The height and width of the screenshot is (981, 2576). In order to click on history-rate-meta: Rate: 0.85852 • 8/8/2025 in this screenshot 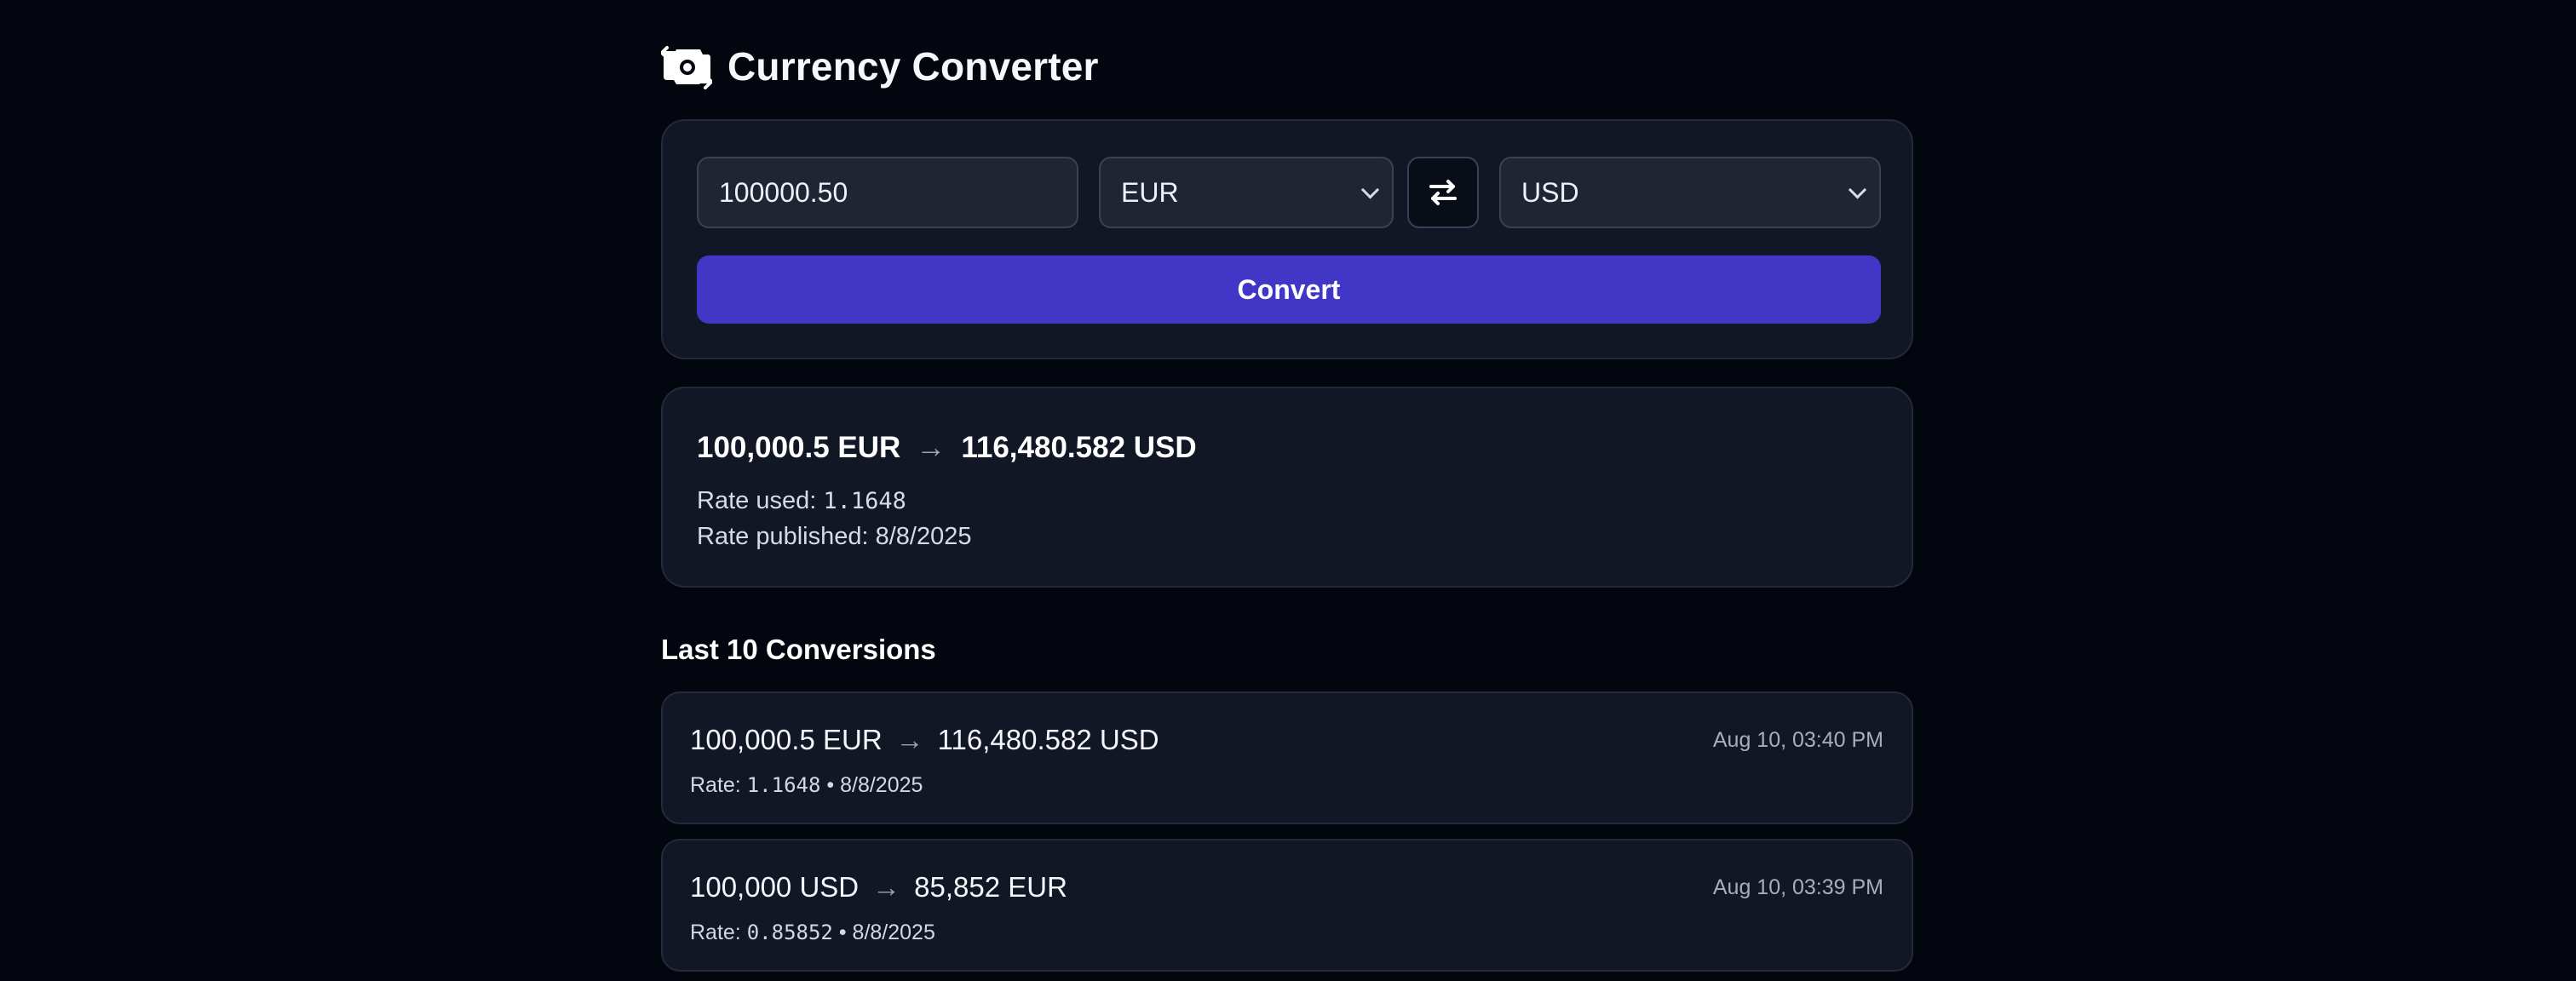, I will do `click(812, 933)`.